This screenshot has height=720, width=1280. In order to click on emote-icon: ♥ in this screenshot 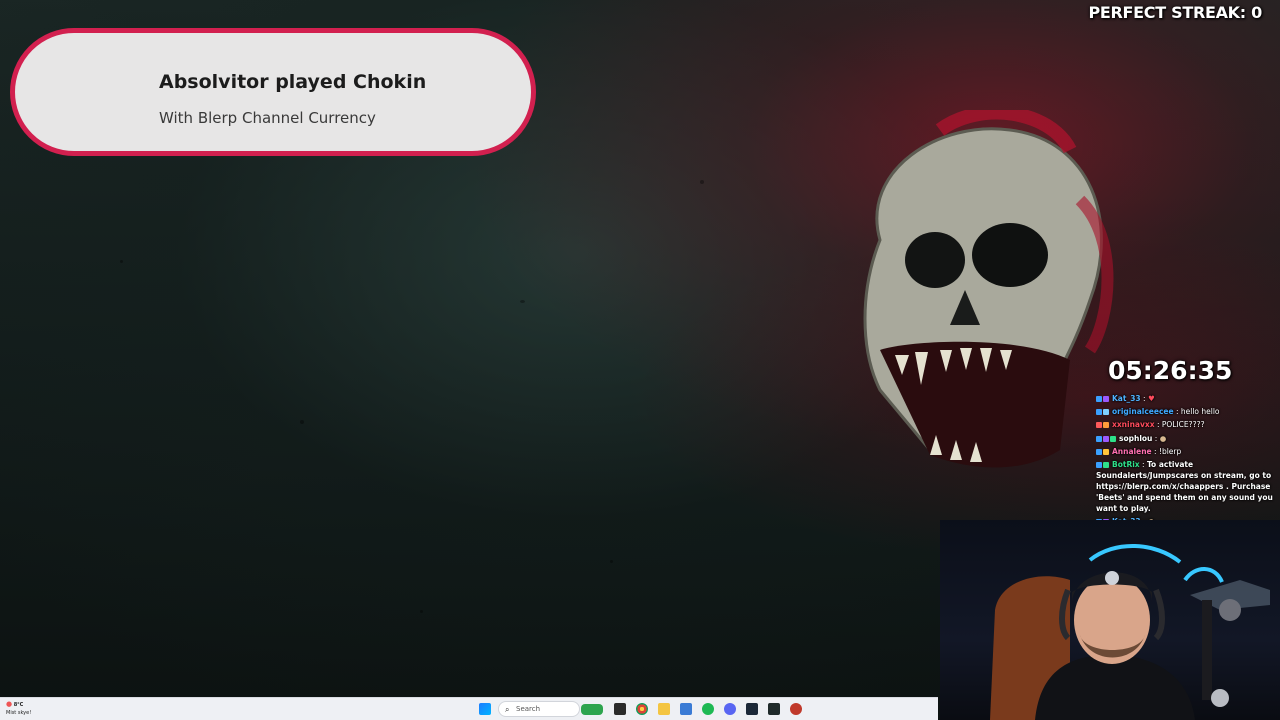, I will do `click(1151, 398)`.